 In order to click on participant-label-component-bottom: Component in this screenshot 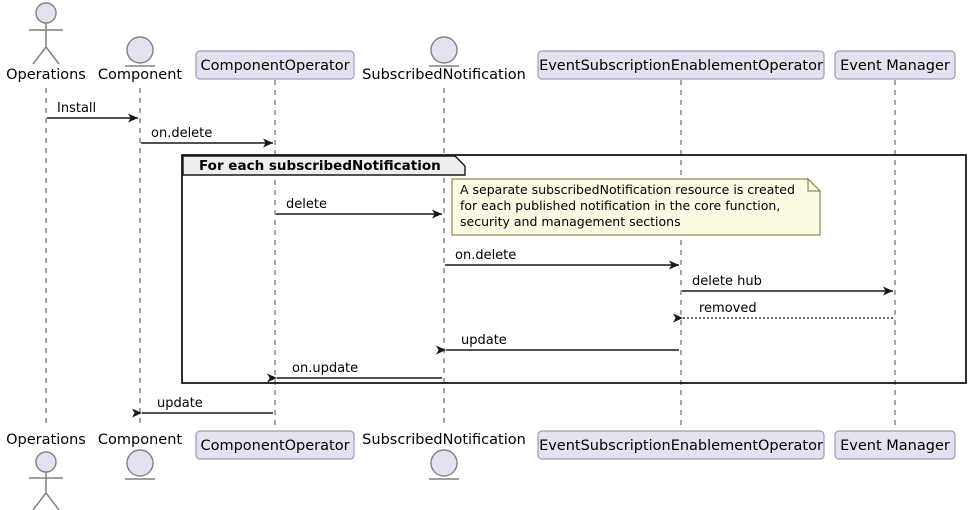, I will do `click(140, 440)`.